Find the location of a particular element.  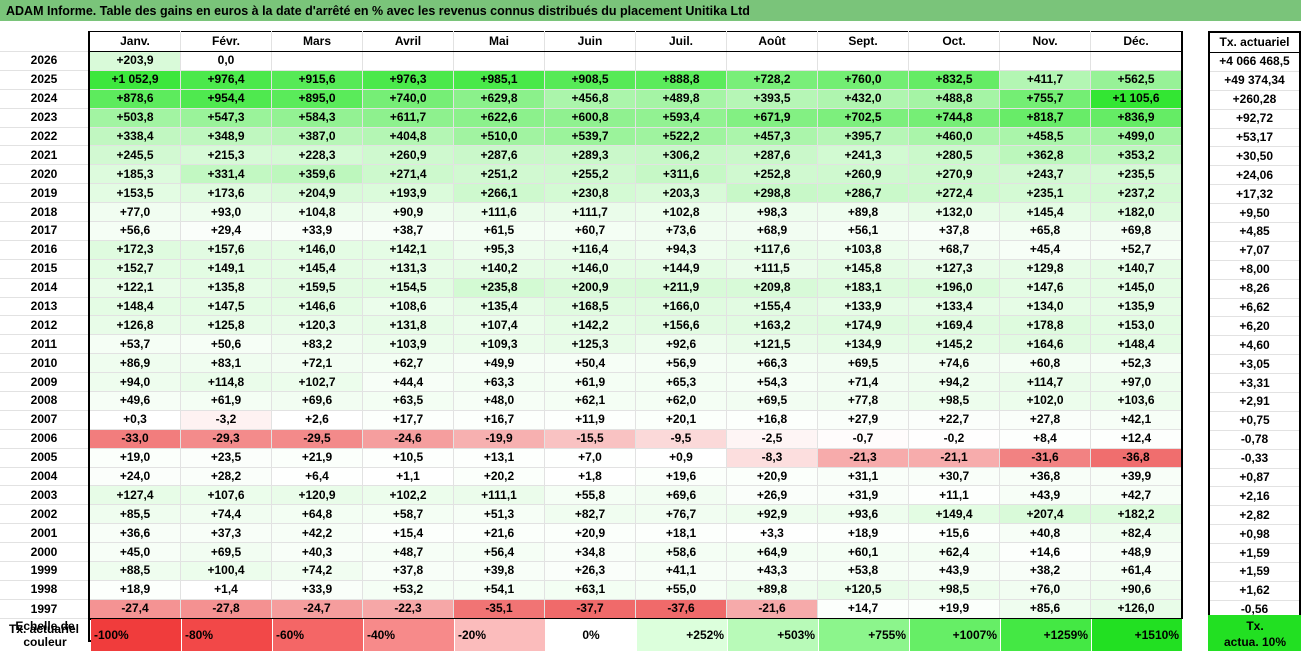

gain-cell: +163,2 is located at coordinates (772, 325).